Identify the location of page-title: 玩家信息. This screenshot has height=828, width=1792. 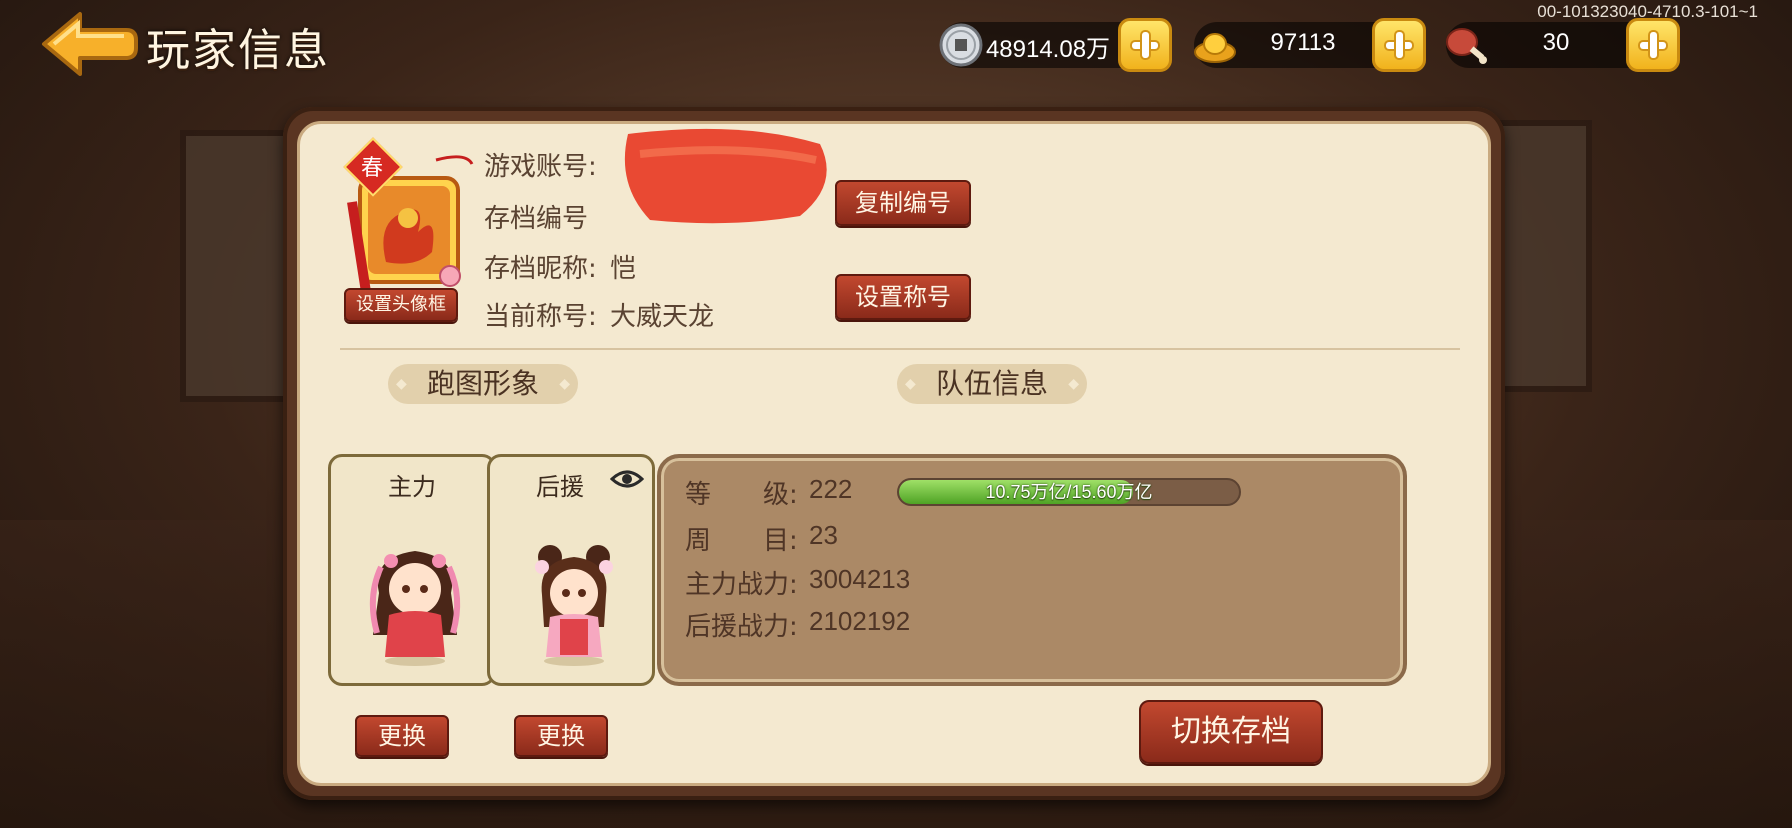
(238, 50).